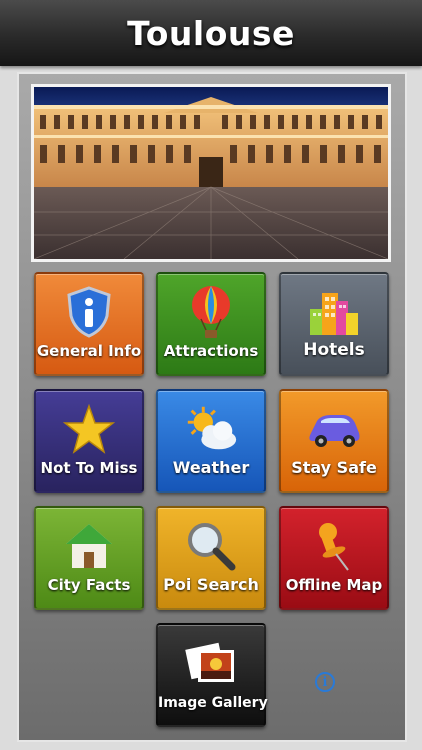  Describe the element at coordinates (211, 429) in the screenshot. I see `sun-cloud-icon` at that location.